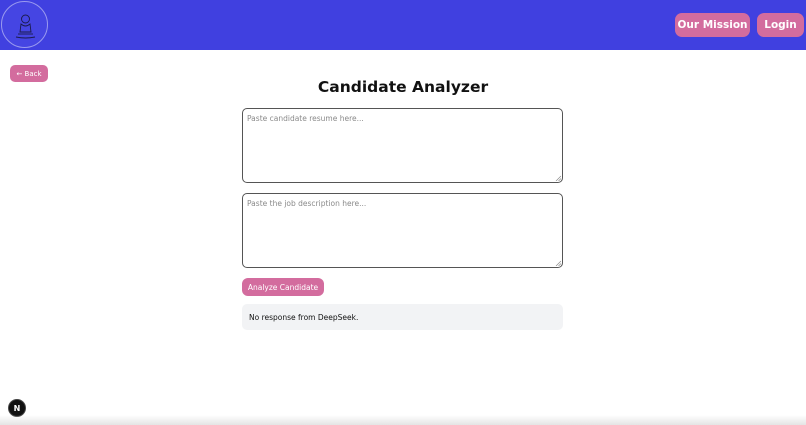  I want to click on response-box: No response from DeepSeek., so click(402, 317).